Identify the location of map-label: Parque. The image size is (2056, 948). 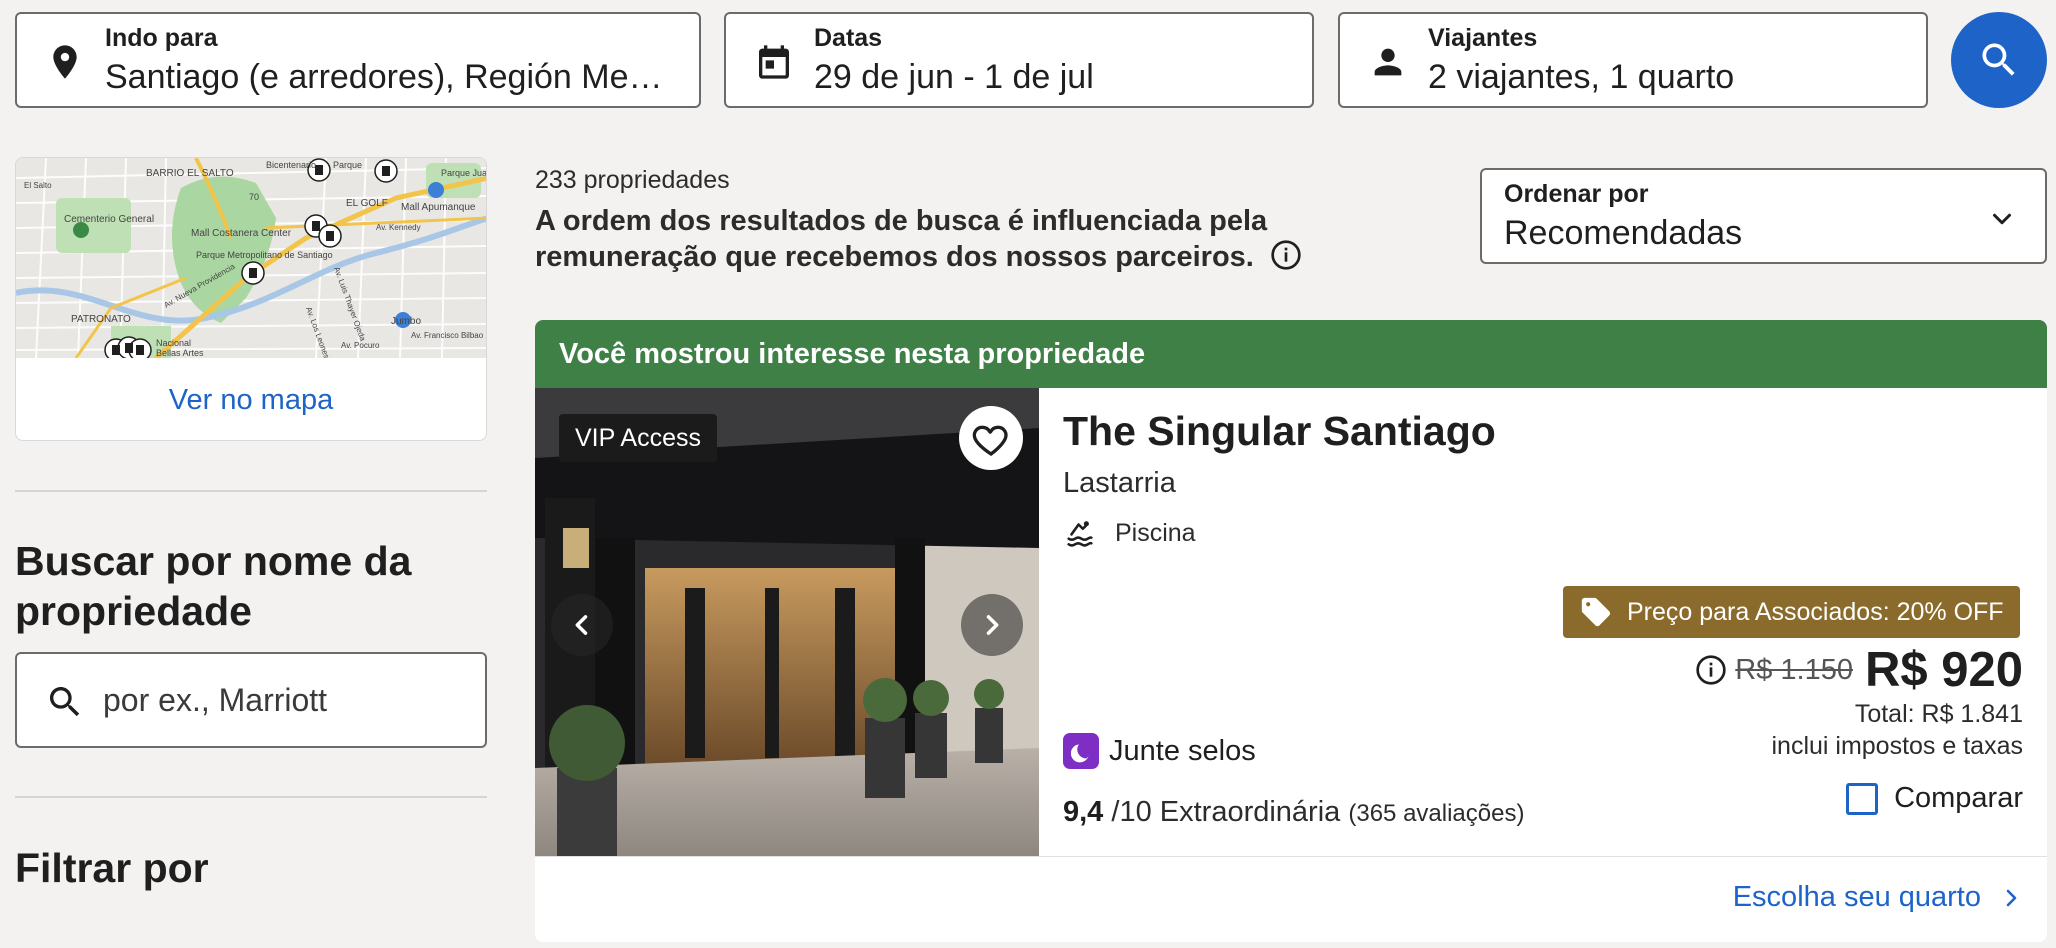
(347, 165).